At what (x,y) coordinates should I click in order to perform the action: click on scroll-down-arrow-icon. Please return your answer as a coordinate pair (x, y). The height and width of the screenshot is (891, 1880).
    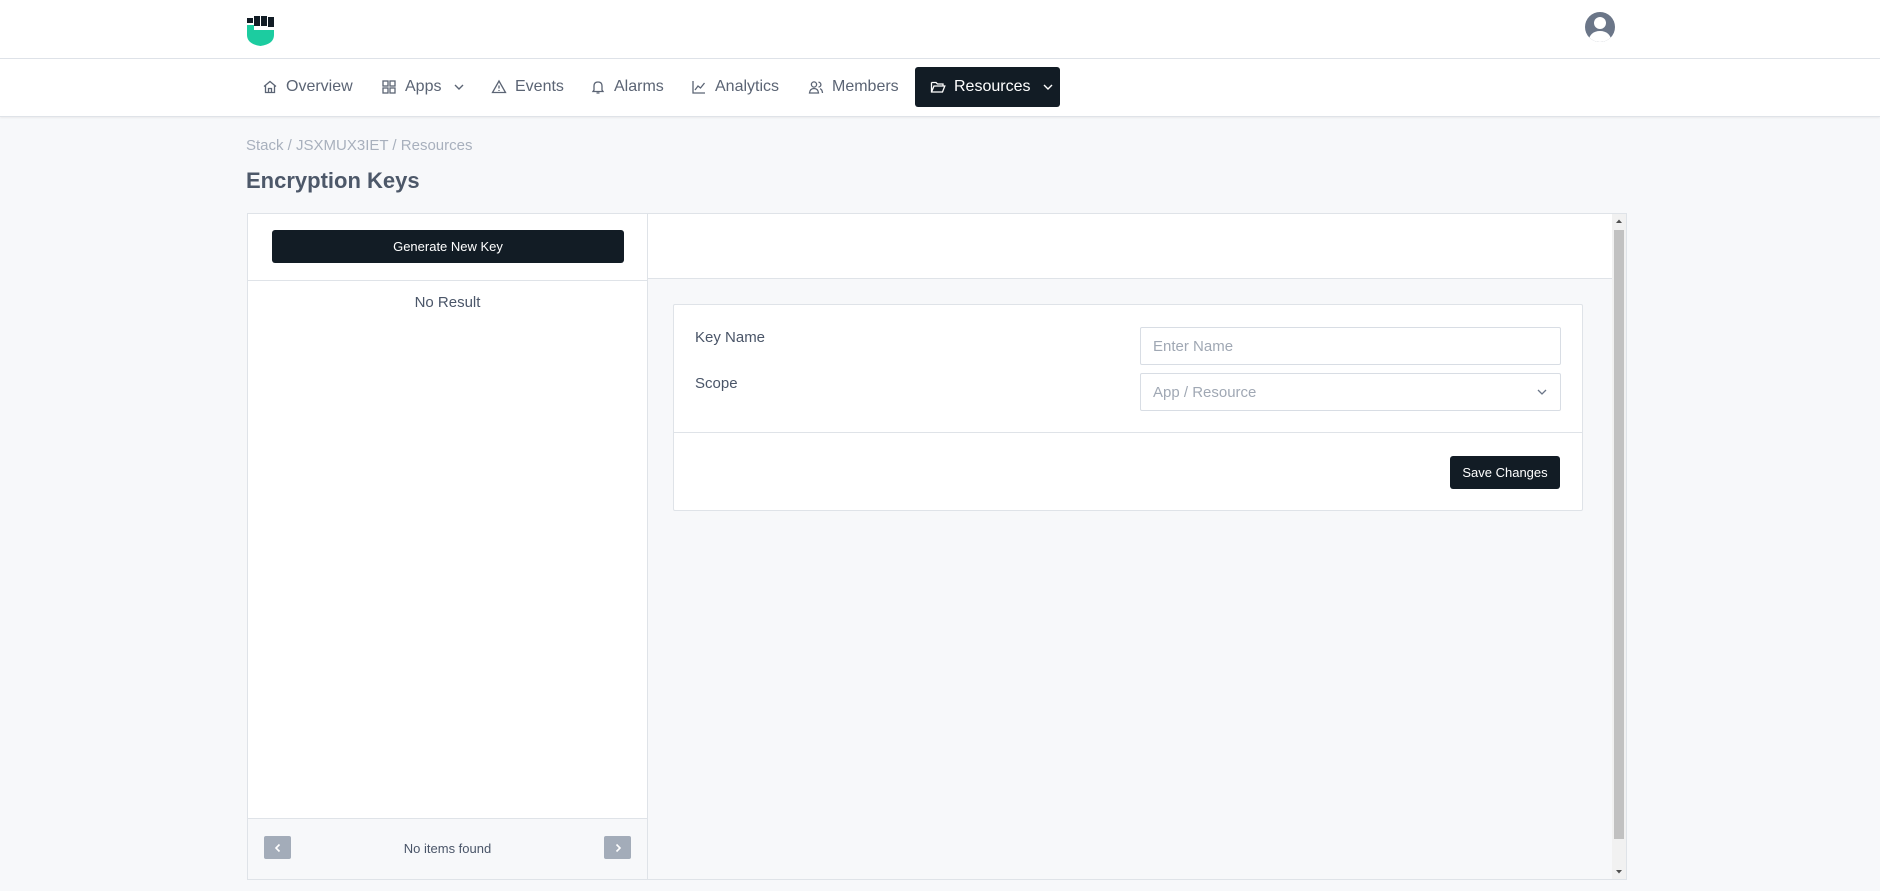
    Looking at the image, I should click on (1619, 872).